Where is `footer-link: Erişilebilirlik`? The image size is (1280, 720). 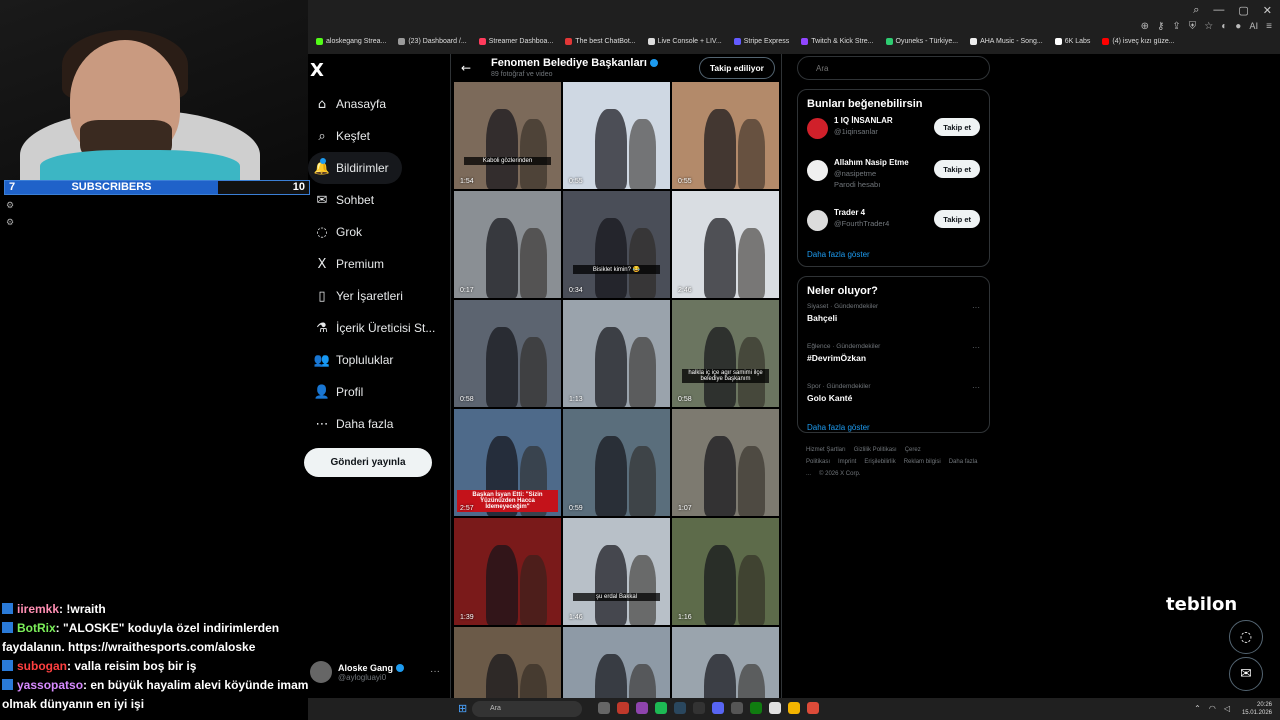 footer-link: Erişilebilirlik is located at coordinates (879, 462).